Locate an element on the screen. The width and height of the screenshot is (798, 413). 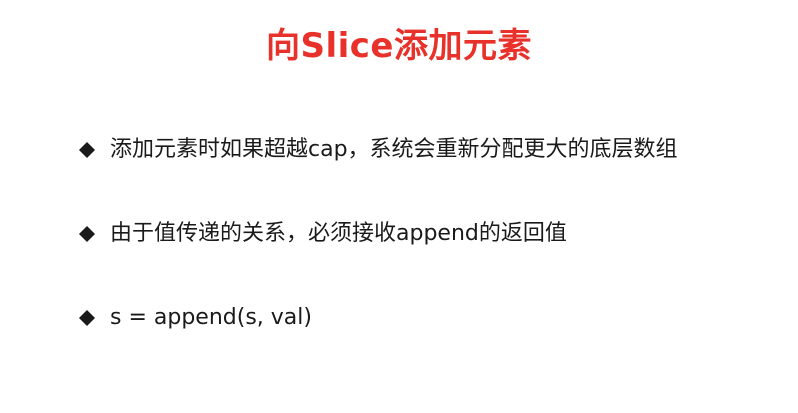
list-item: 添加元素时如果超越cap，系统会重新分配更大的底层数组 is located at coordinates (434, 150).